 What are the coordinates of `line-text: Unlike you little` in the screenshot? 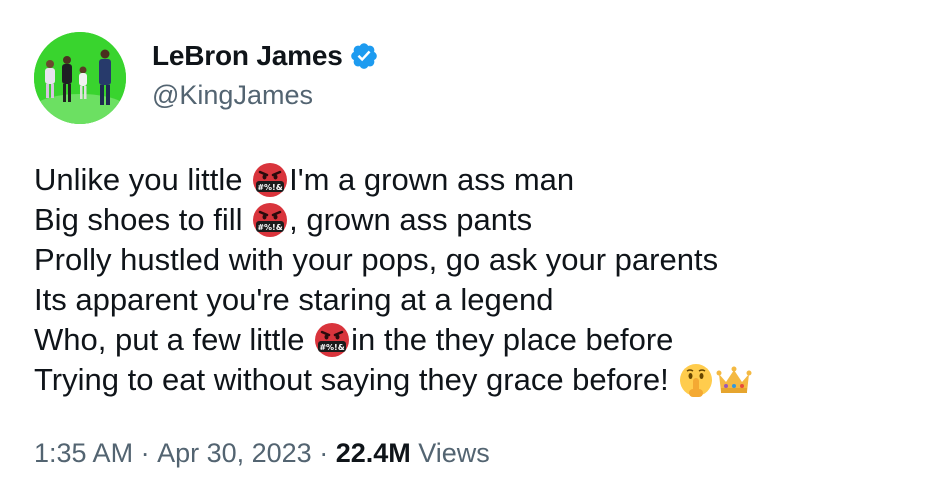 It's located at (143, 179).